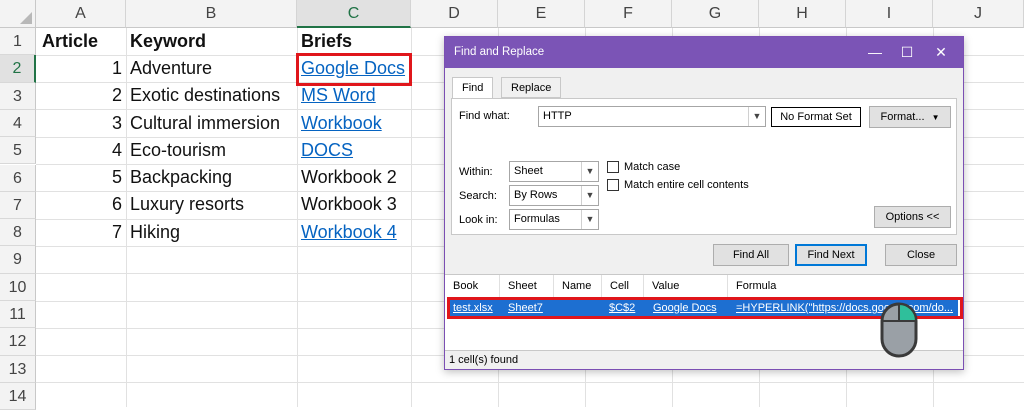 The height and width of the screenshot is (410, 1024). Describe the element at coordinates (79, 68) in the screenshot. I see `cell-a2: 1` at that location.